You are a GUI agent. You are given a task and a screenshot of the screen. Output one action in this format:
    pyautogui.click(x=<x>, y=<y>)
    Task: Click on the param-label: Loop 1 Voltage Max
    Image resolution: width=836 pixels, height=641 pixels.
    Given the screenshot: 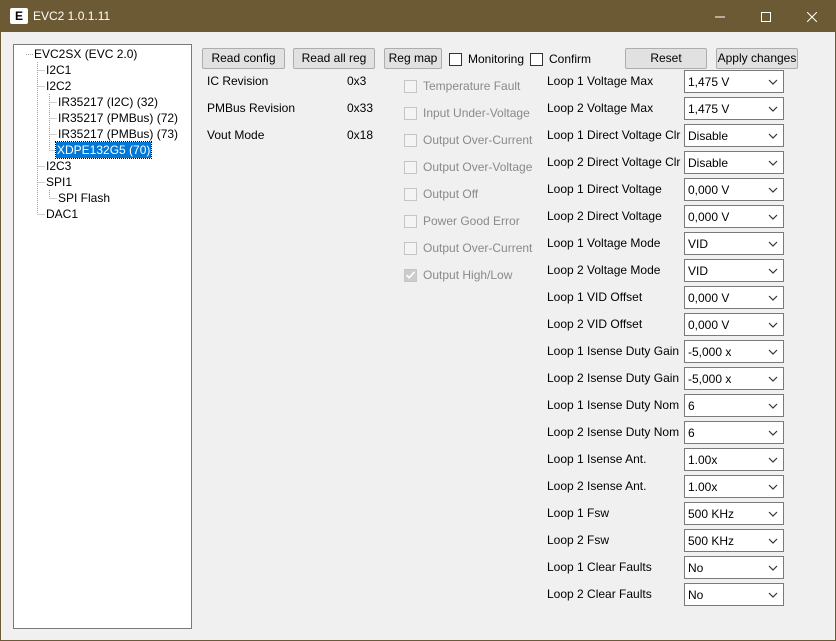 What is the action you would take?
    pyautogui.click(x=600, y=81)
    